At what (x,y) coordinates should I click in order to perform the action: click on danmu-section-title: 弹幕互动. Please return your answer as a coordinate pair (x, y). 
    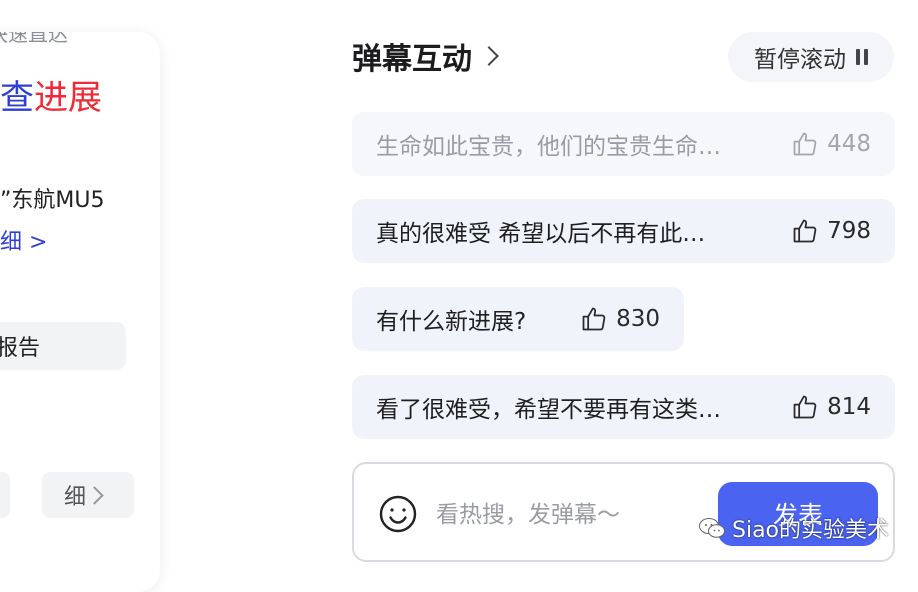
    Looking at the image, I should click on (425, 56).